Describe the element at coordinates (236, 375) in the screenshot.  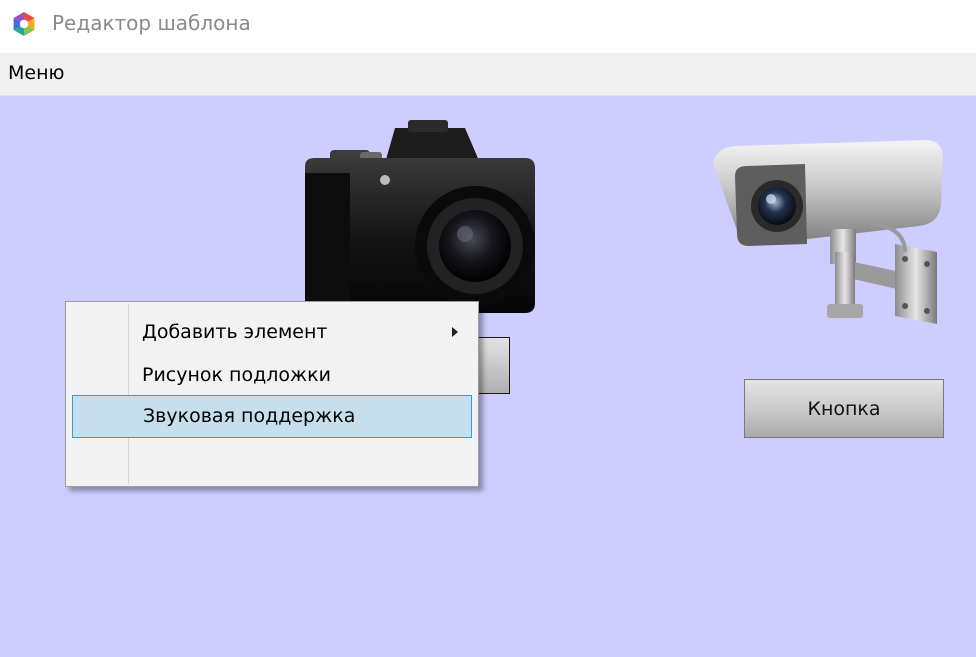
I see `context-item-label: Рисунок подложки` at that location.